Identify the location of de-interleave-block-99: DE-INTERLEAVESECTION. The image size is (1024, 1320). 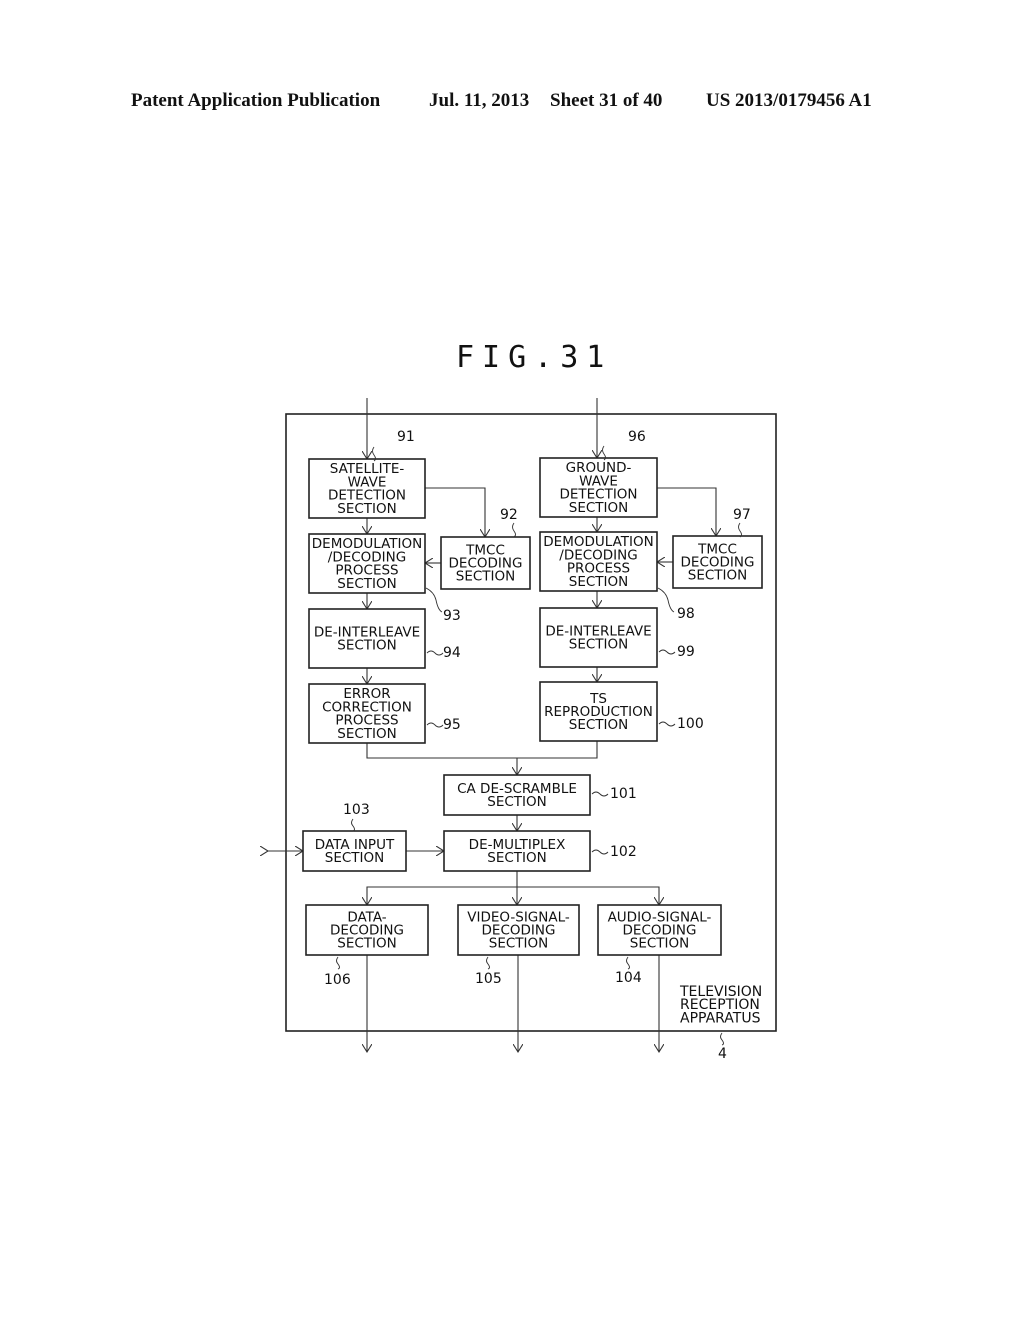
(598, 637).